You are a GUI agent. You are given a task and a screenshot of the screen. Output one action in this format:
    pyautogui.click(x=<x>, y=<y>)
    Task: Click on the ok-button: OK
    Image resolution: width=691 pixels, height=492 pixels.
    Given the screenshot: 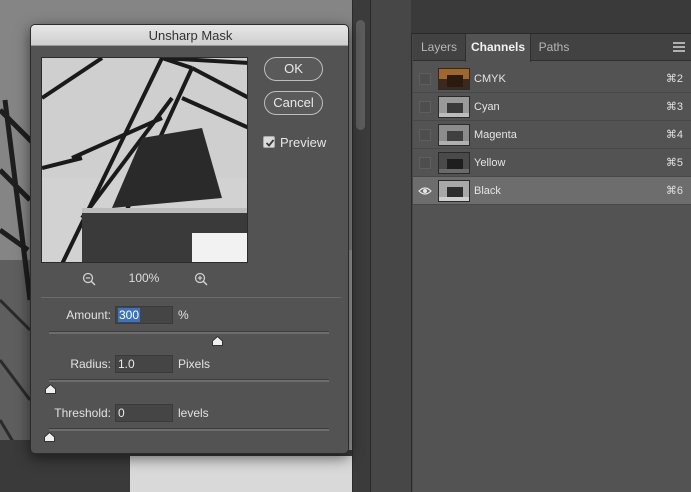 What is the action you would take?
    pyautogui.click(x=293, y=69)
    